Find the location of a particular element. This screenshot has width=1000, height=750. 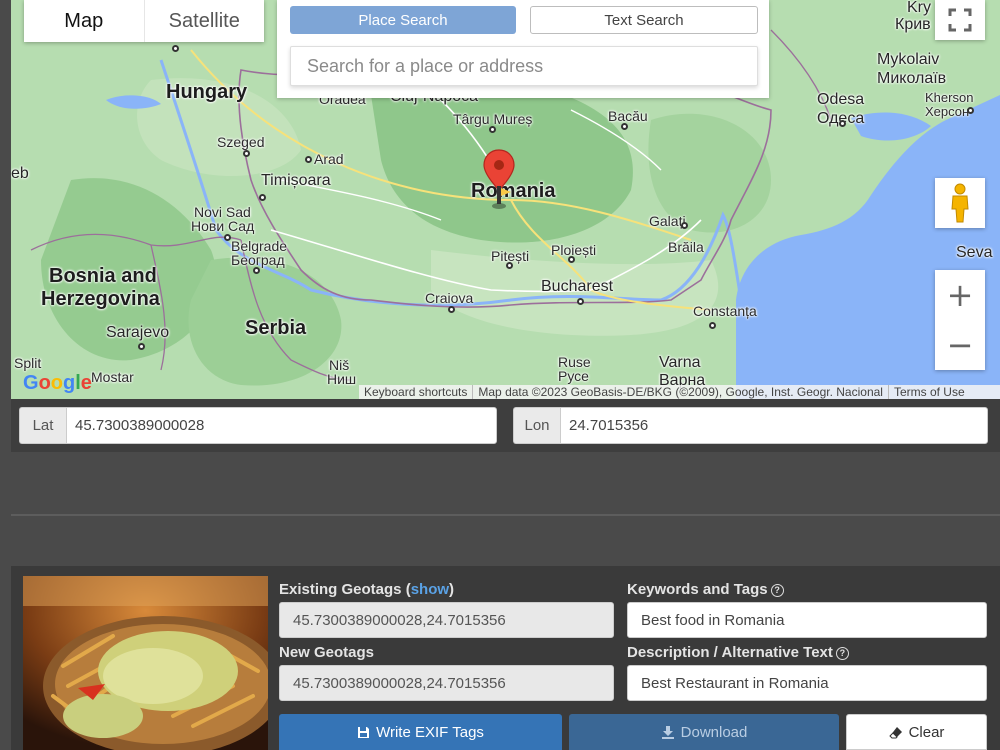

map-type-control: Map Satellite is located at coordinates (144, 21).